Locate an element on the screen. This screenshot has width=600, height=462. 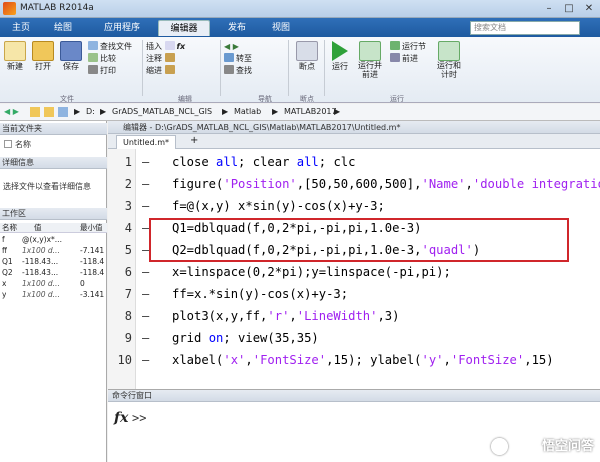
new-button: 新建 is located at coordinates (15, 56).